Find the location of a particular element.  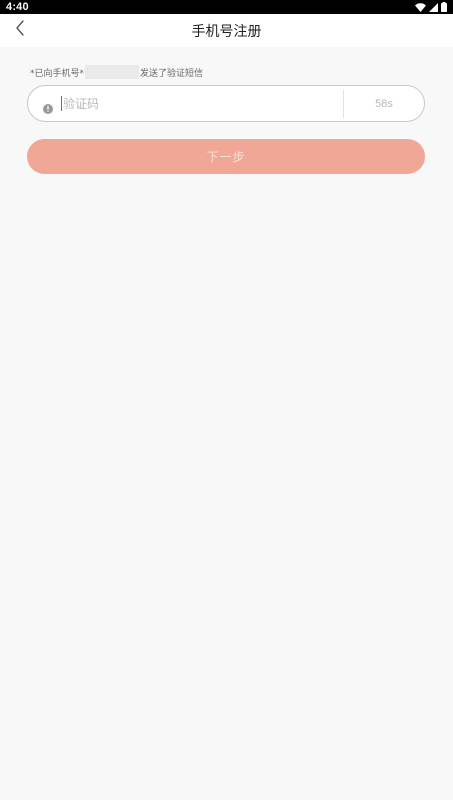

hint-prefix: *已向手机号* is located at coordinates (57, 73).